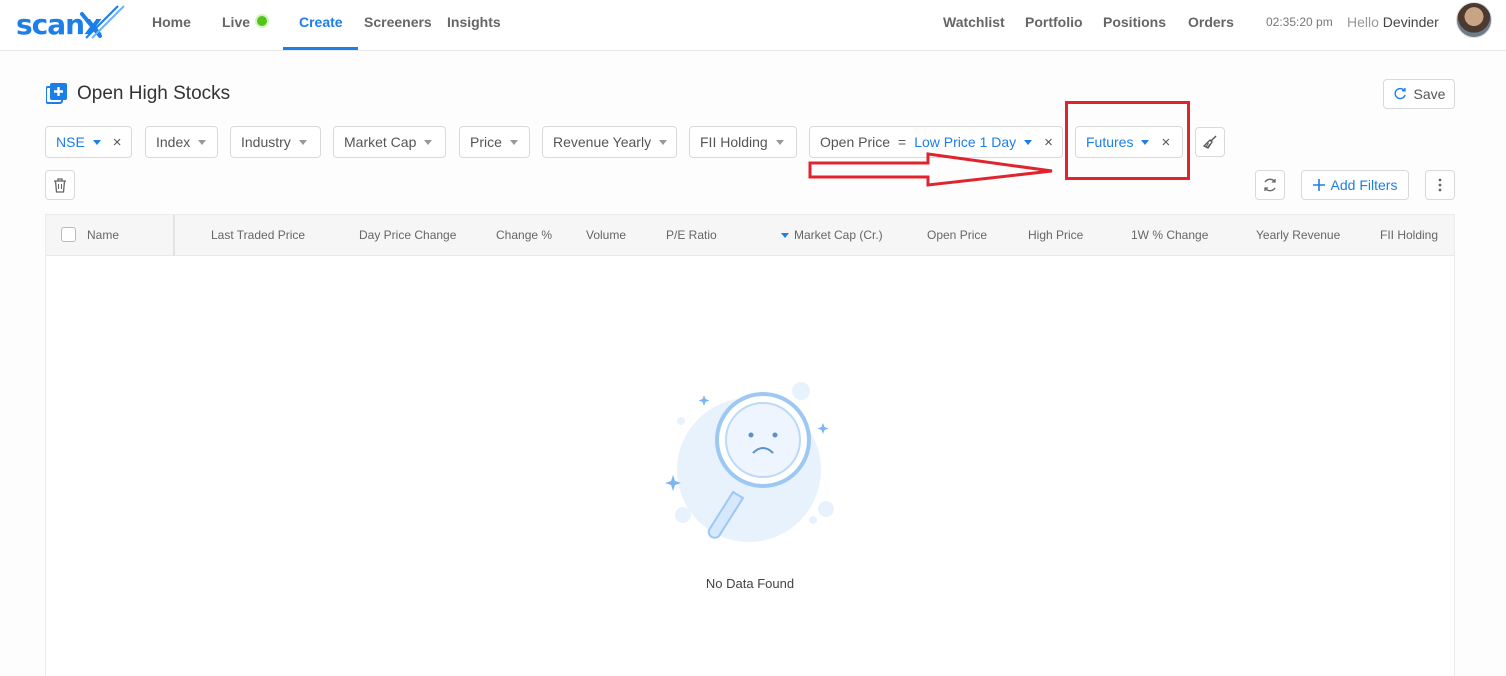 Image resolution: width=1506 pixels, height=676 pixels. I want to click on add-screener-icon, so click(56, 93).